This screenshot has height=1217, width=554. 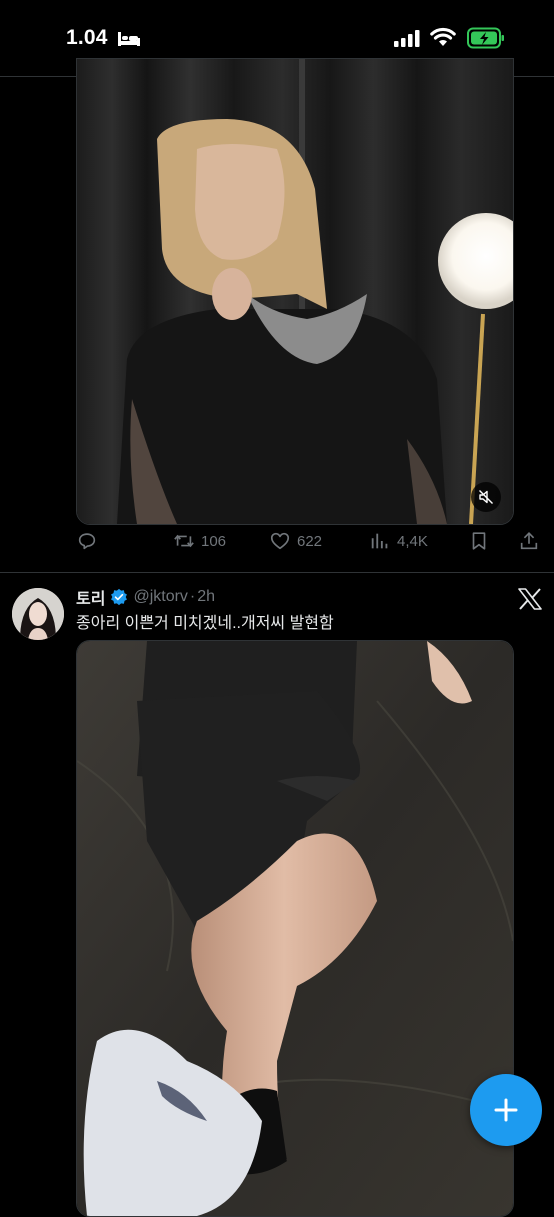 What do you see at coordinates (530, 601) in the screenshot?
I see `x-logo-icon` at bounding box center [530, 601].